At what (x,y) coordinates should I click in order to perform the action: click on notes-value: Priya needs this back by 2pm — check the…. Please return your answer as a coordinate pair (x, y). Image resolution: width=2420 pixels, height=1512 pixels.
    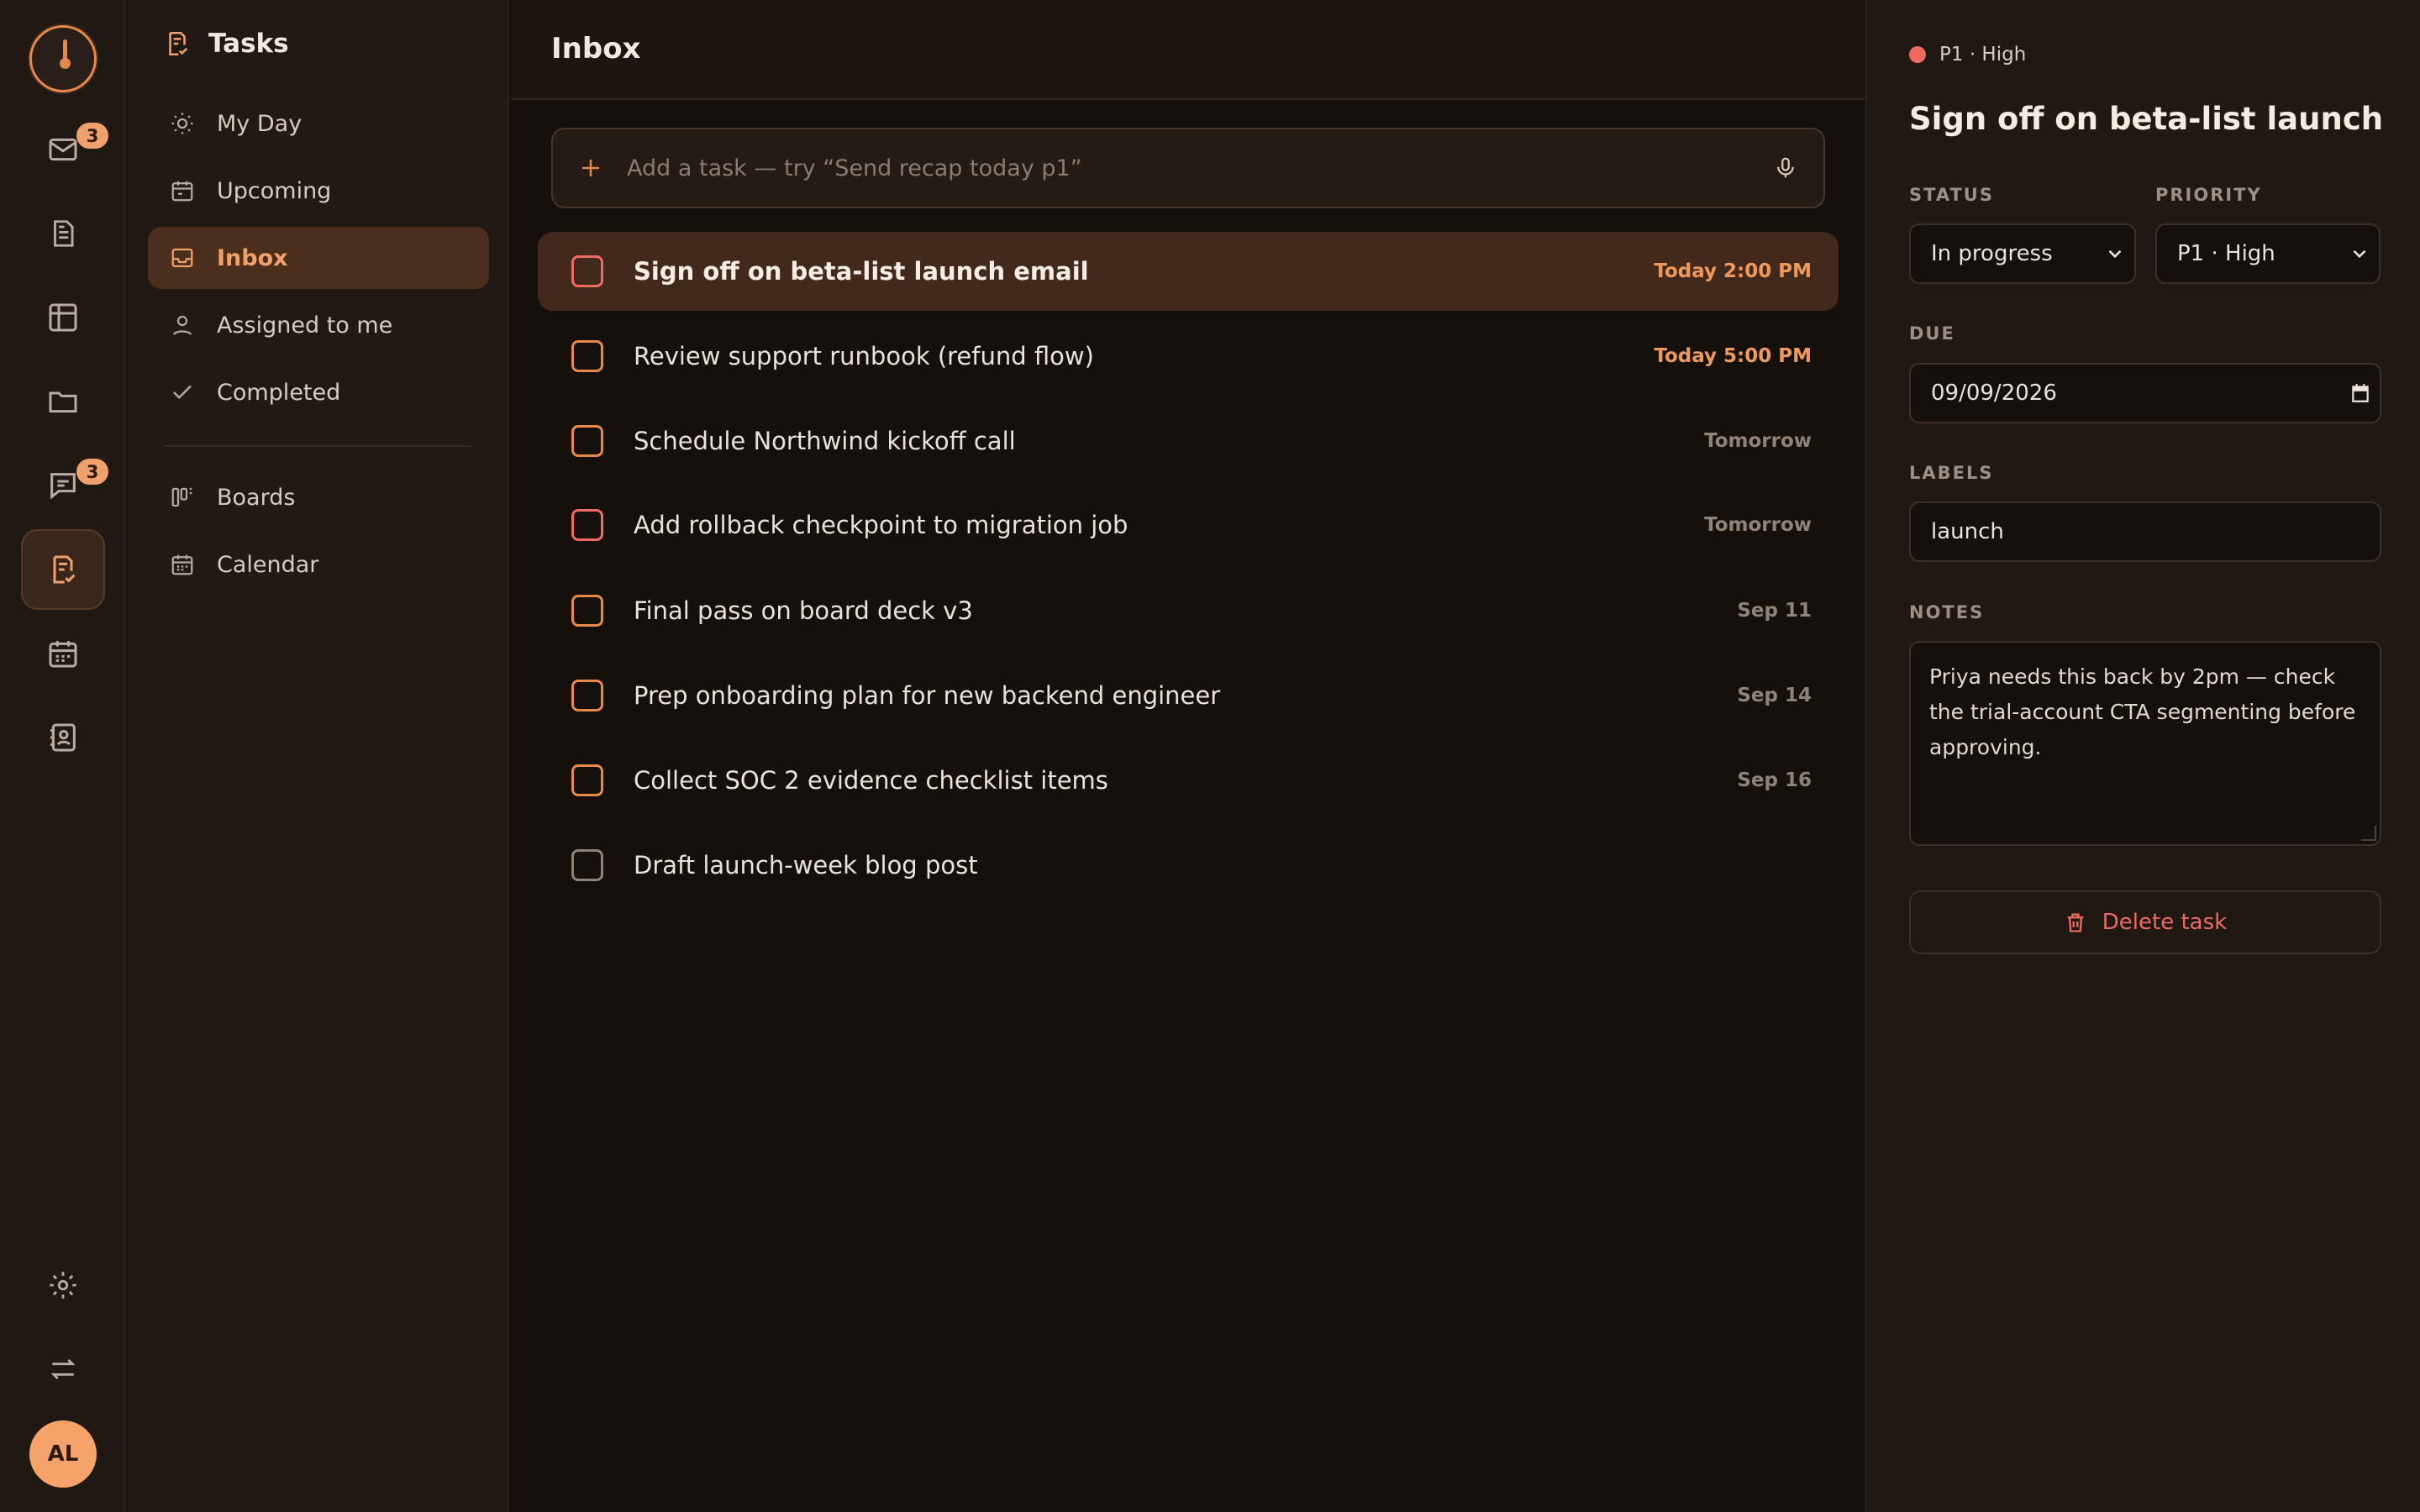
    Looking at the image, I should click on (2143, 711).